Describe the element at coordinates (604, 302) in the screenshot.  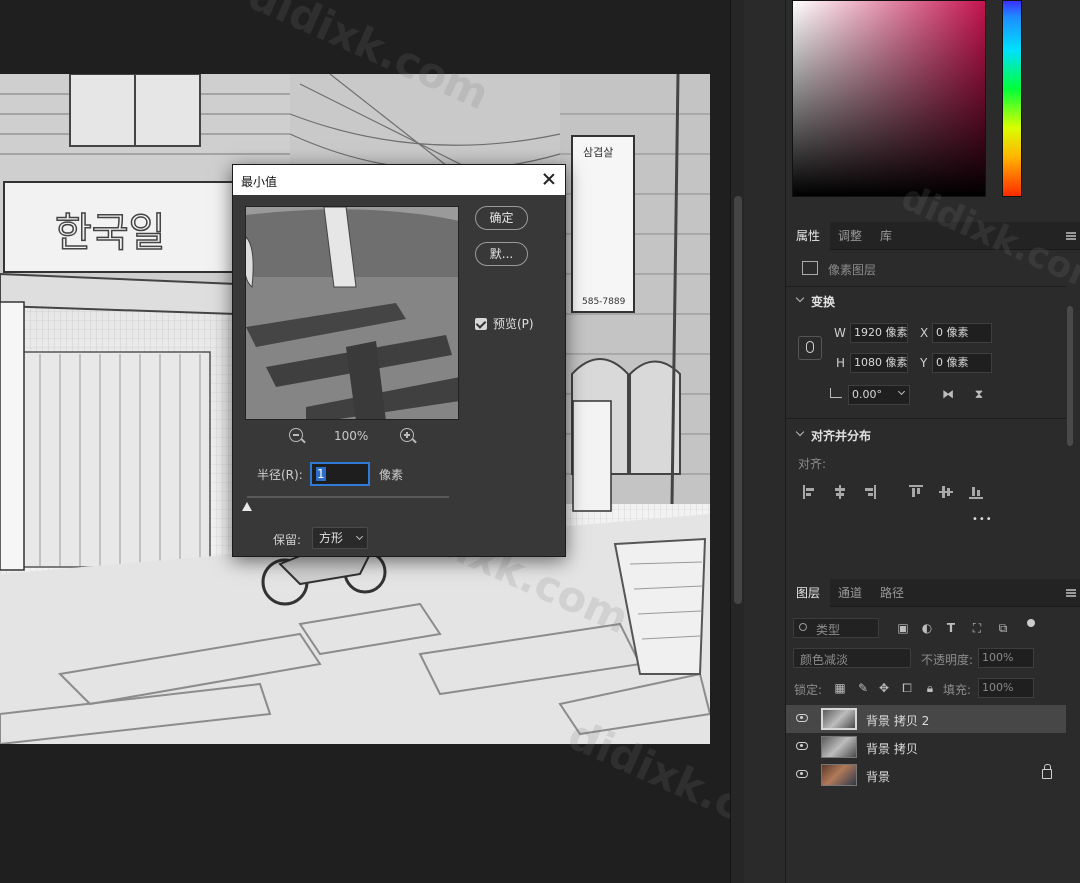
I see `phone-number-text: 585-7889` at that location.